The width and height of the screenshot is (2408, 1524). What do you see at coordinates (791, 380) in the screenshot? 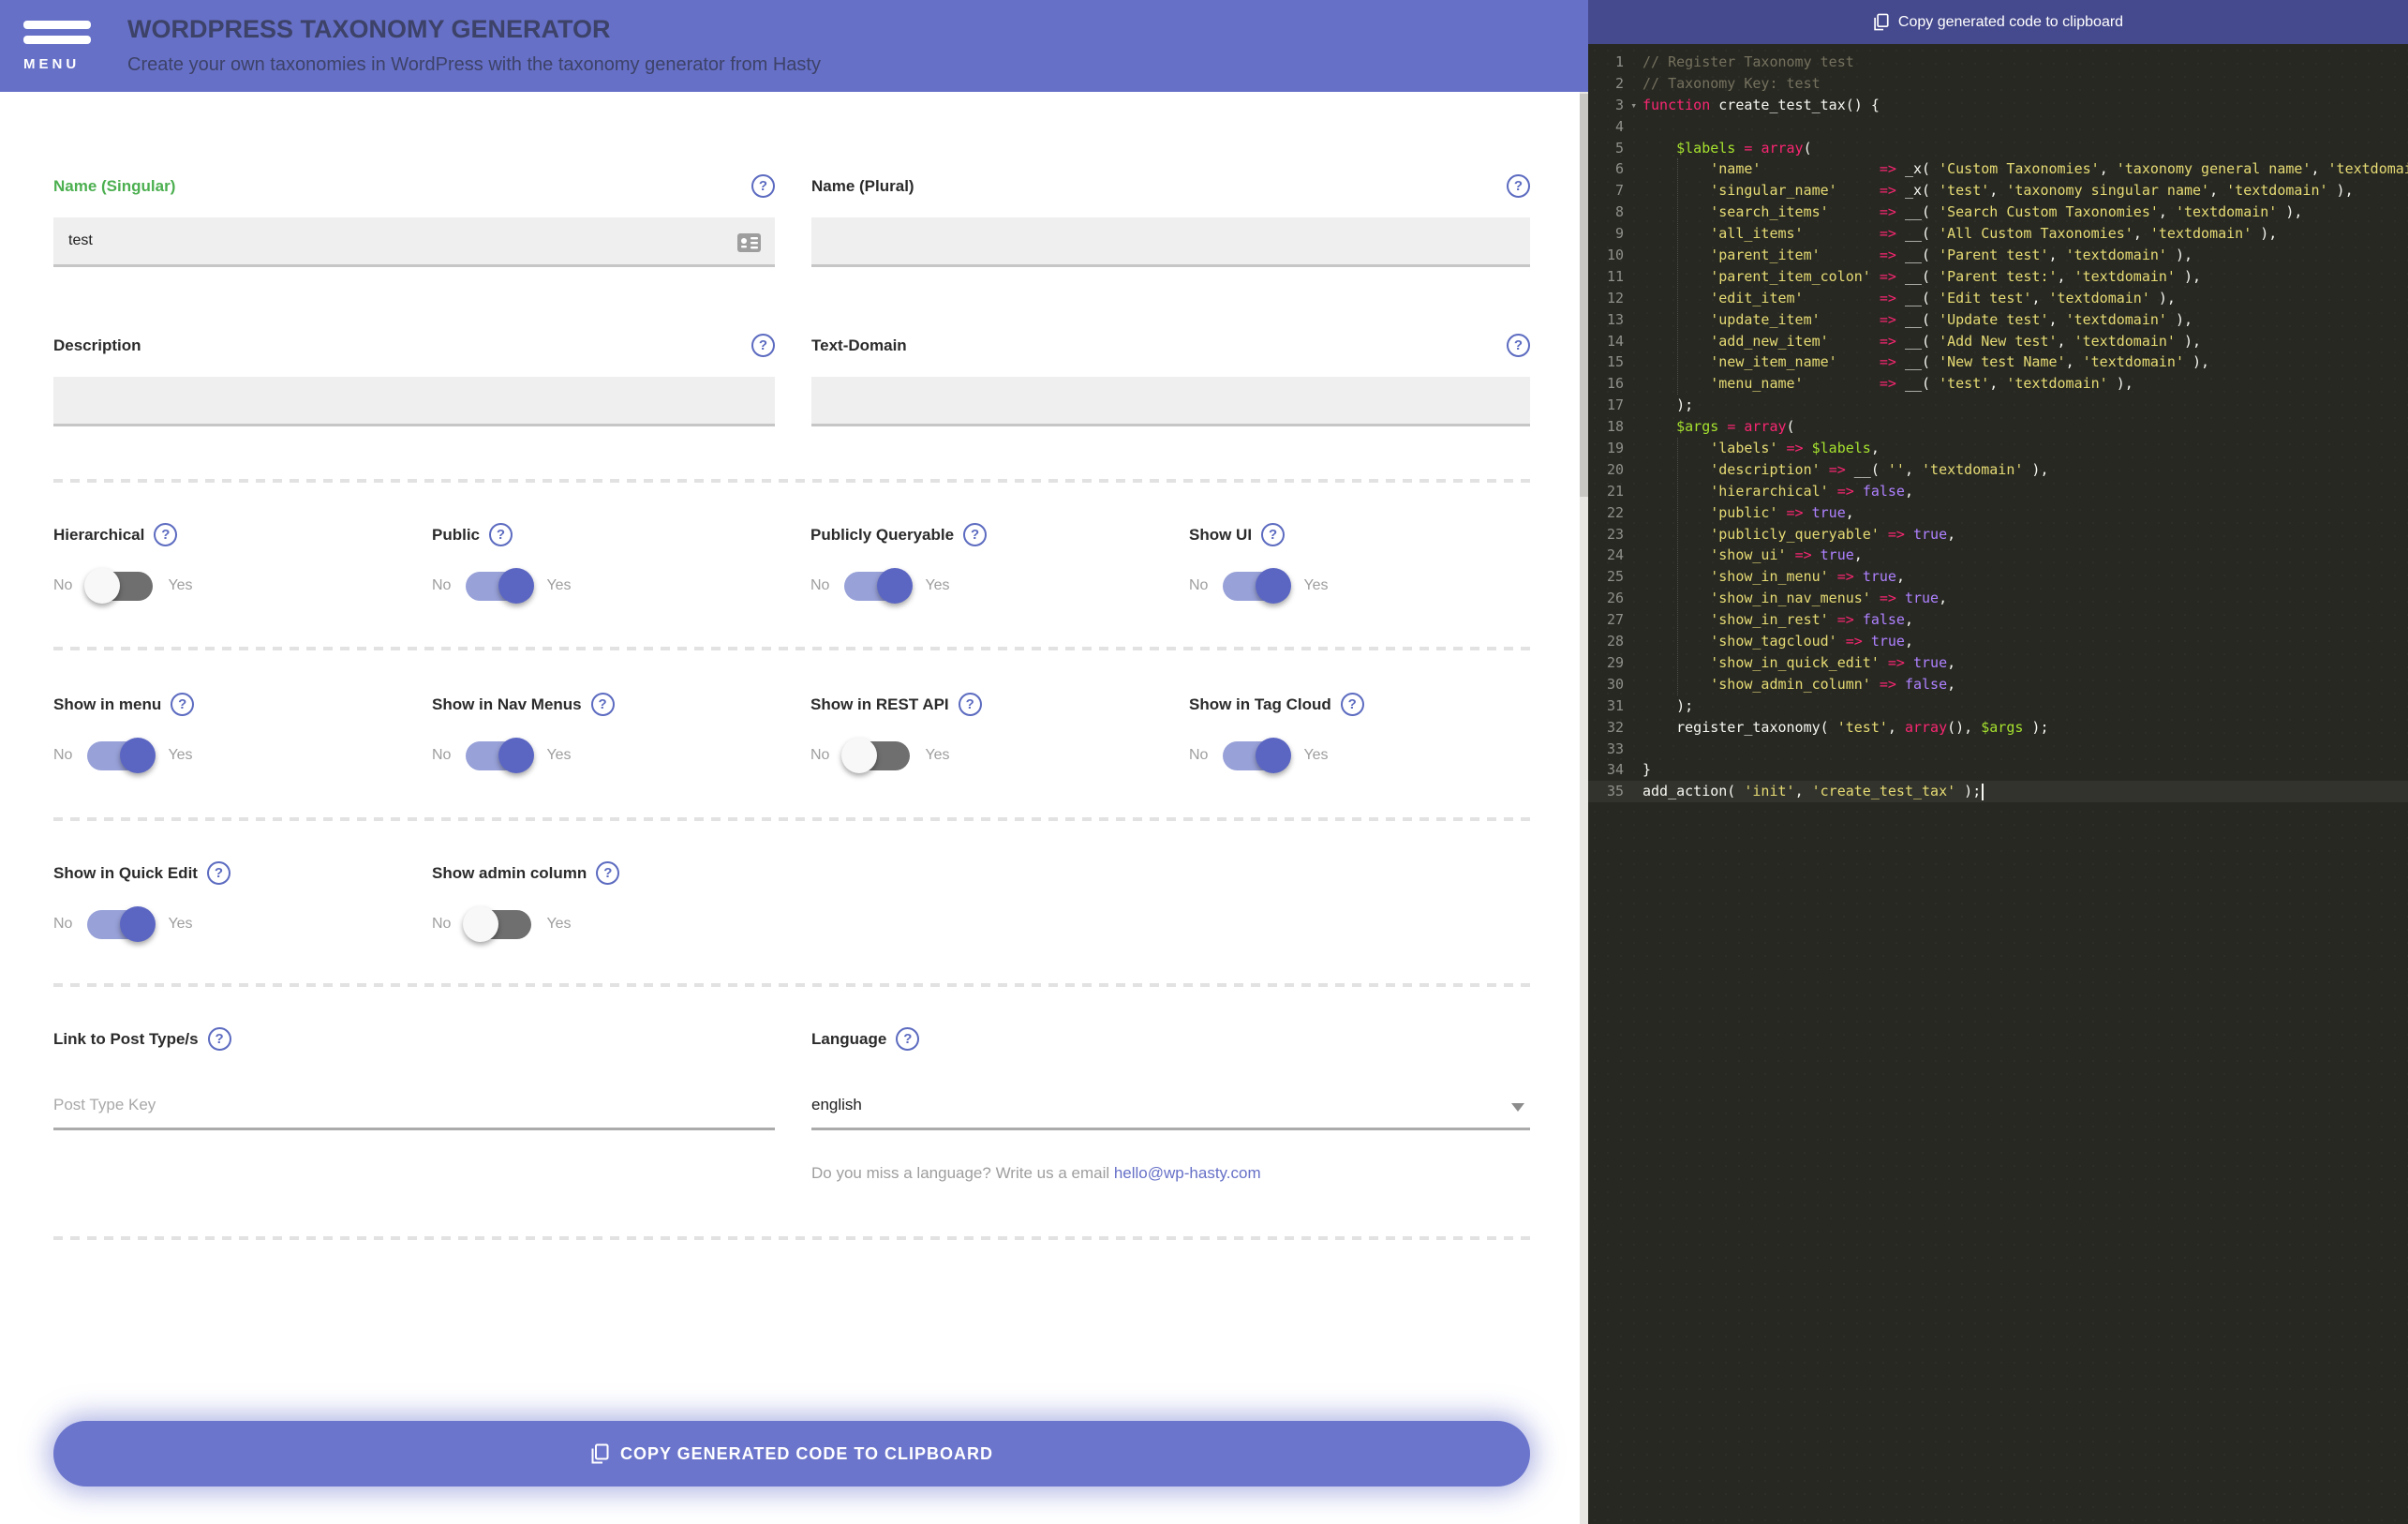
I see `description-fields-row: Description ? Text-Domain ?` at bounding box center [791, 380].